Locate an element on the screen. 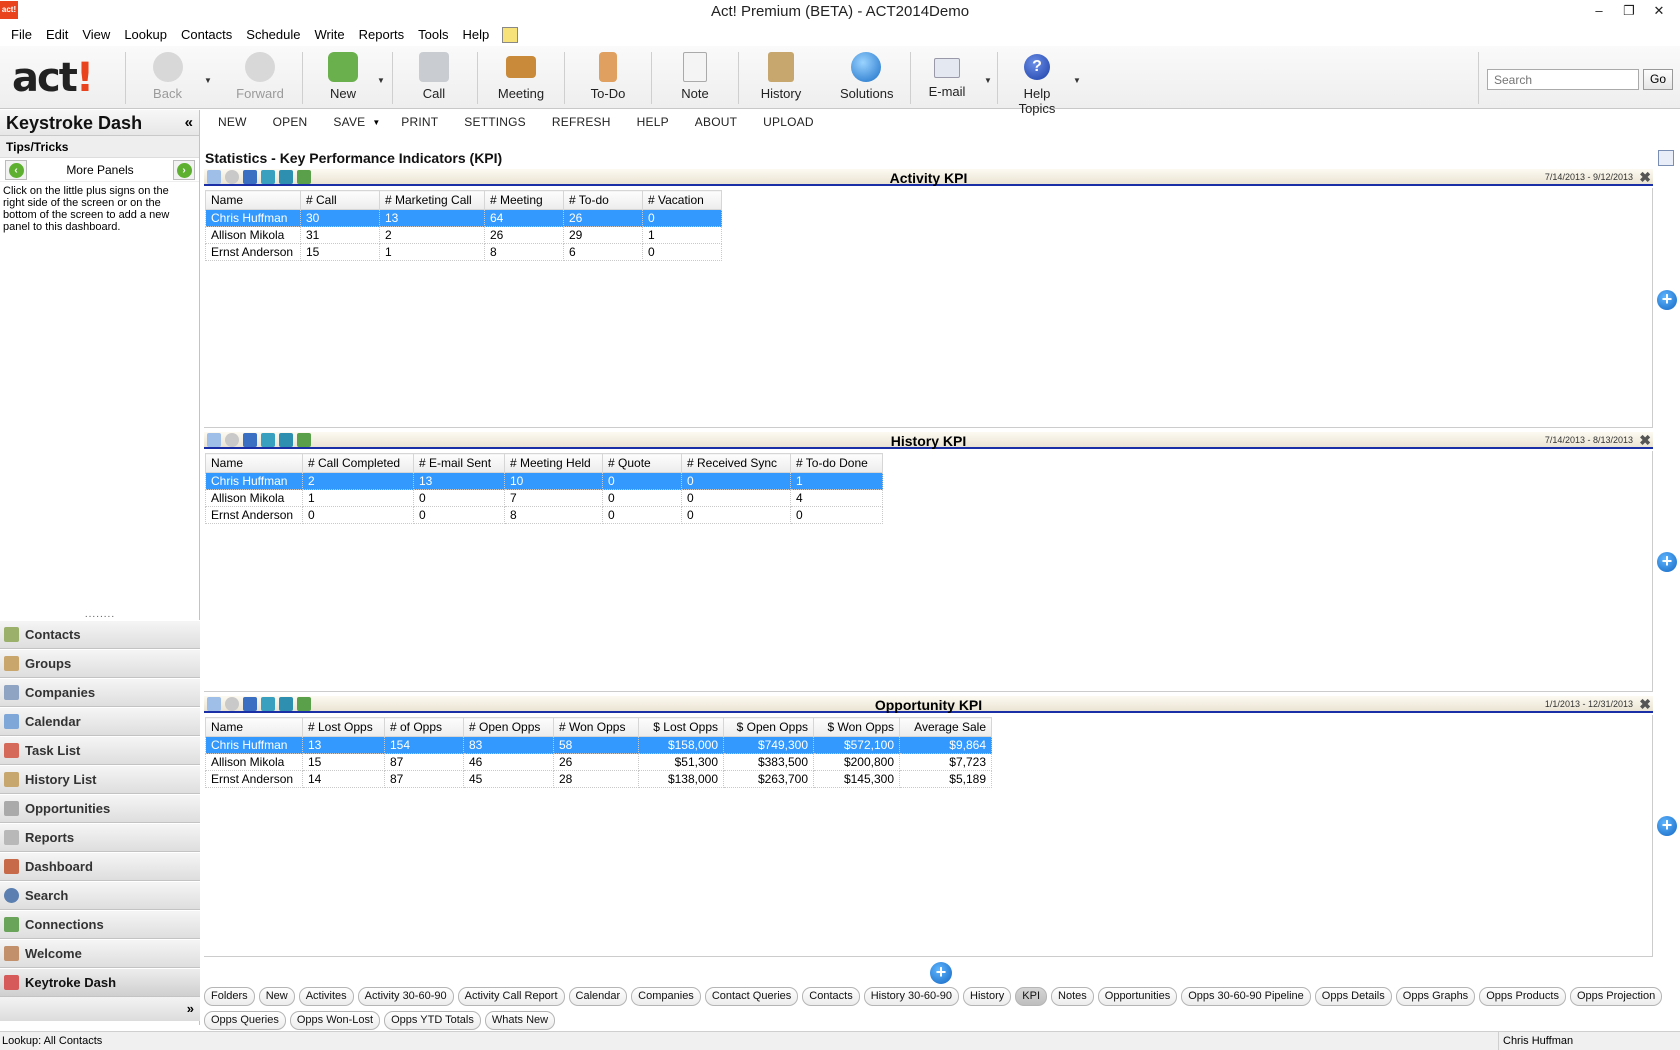 The height and width of the screenshot is (1050, 1680). collapse-panel-icon: « is located at coordinates (189, 122).